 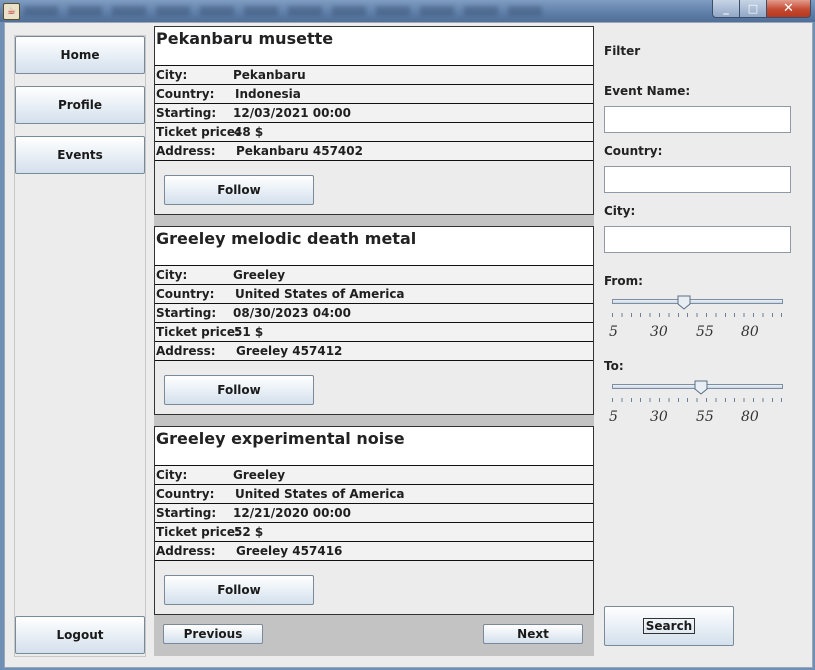 I want to click on profile-button: Profile, so click(x=80, y=105).